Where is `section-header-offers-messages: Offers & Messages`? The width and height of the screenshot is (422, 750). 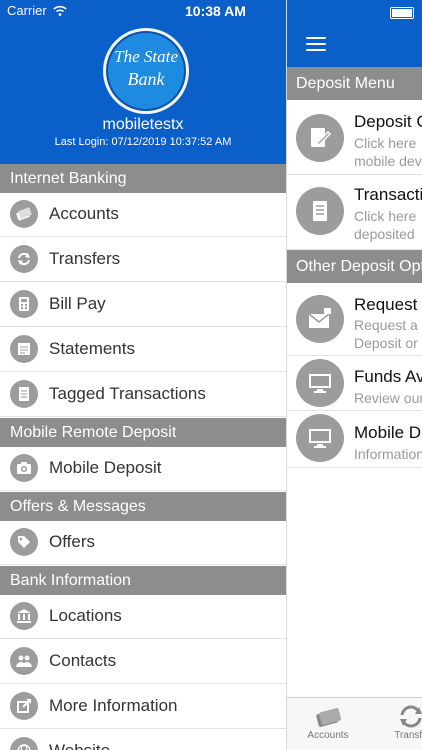
section-header-offers-messages: Offers & Messages is located at coordinates (143, 506).